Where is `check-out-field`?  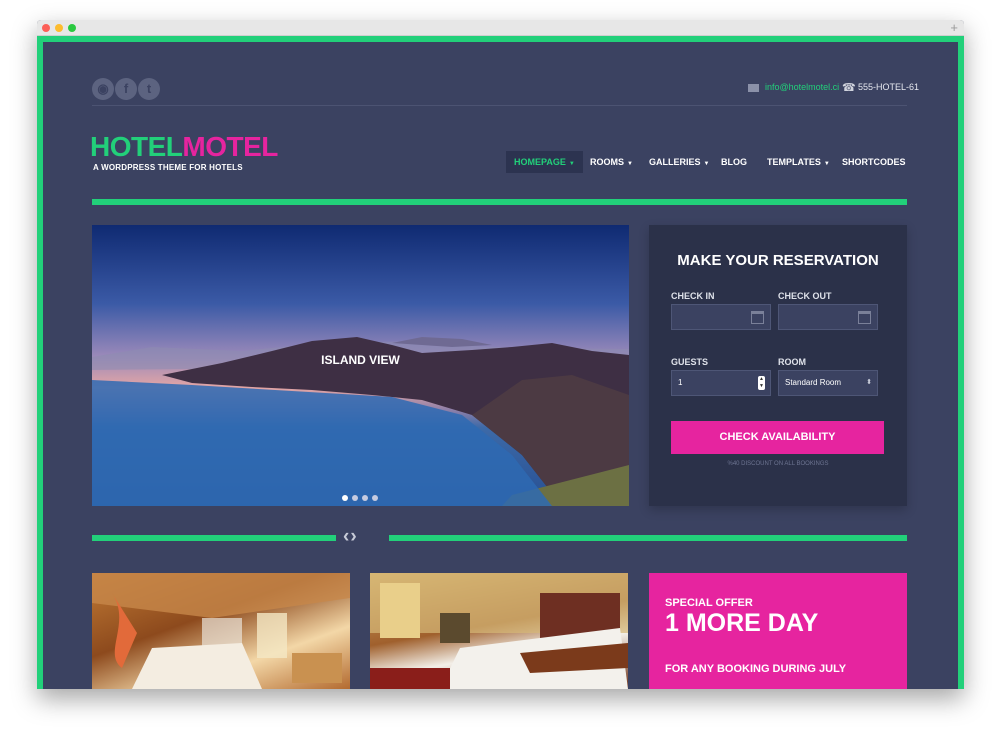
check-out-field is located at coordinates (828, 317).